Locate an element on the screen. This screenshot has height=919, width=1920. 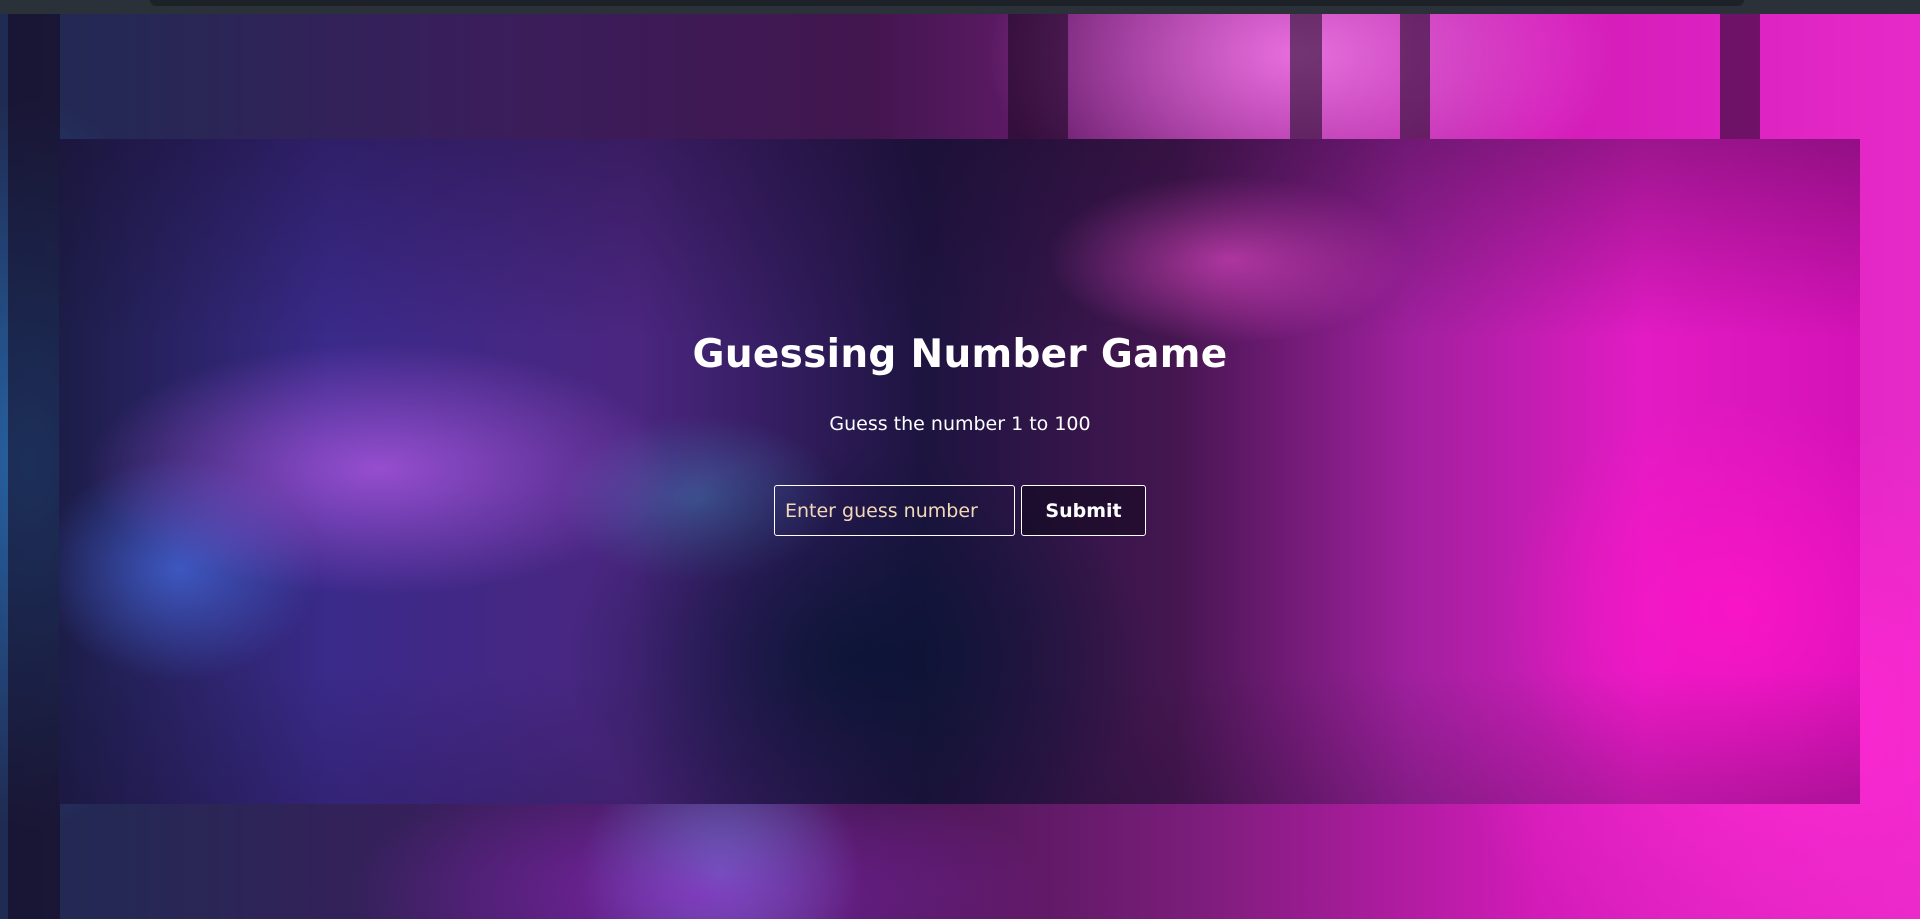
browser-top-bar is located at coordinates (960, 7).